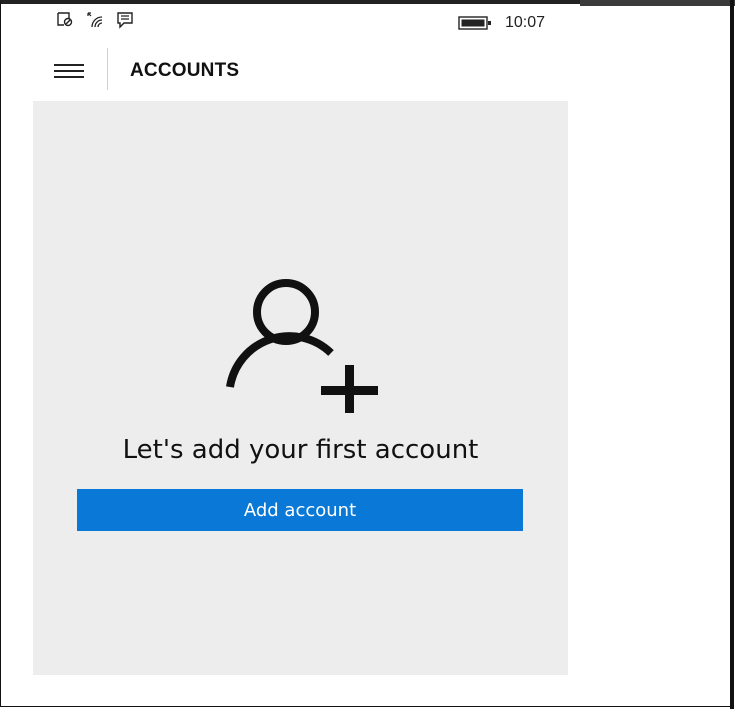 The width and height of the screenshot is (735, 709). I want to click on header-divider, so click(107, 69).